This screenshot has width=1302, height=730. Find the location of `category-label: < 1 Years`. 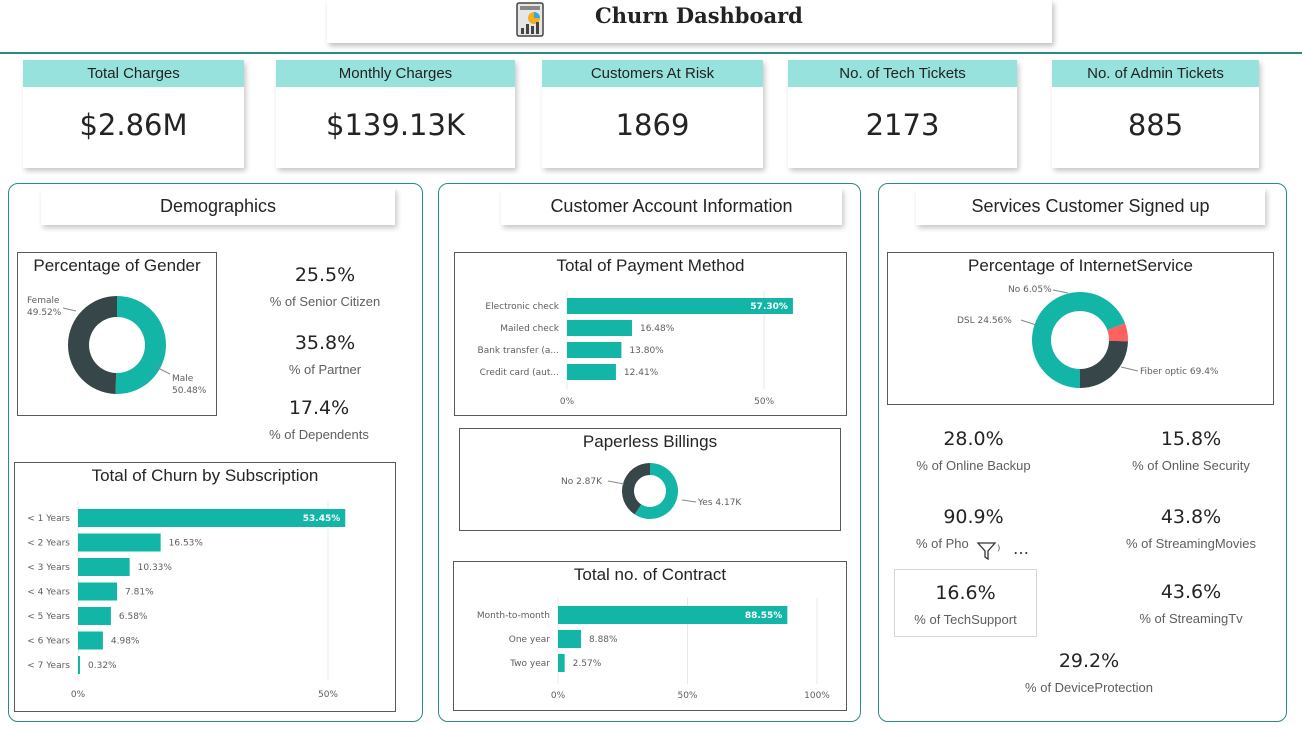

category-label: < 1 Years is located at coordinates (48, 519).